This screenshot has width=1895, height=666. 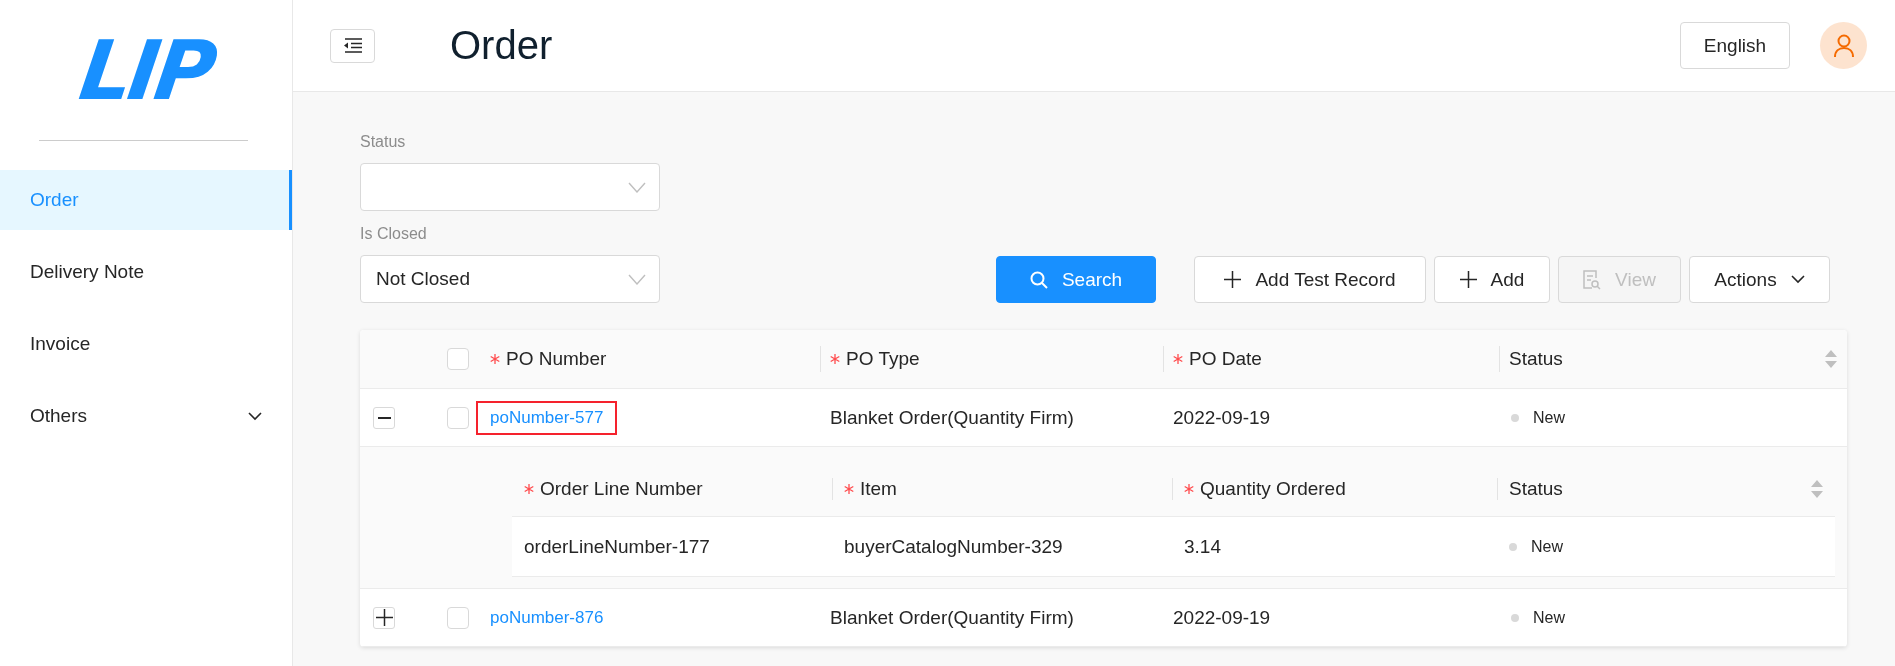 I want to click on document-search-icon, so click(x=1592, y=279).